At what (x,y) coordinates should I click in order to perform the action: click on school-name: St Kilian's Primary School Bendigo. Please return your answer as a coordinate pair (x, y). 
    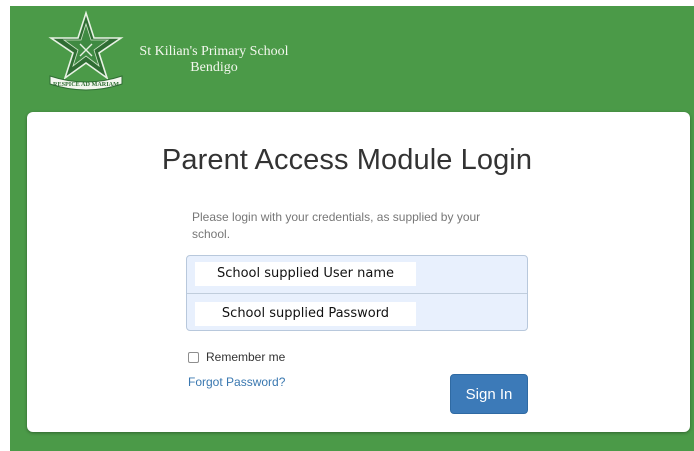
    Looking at the image, I should click on (214, 60).